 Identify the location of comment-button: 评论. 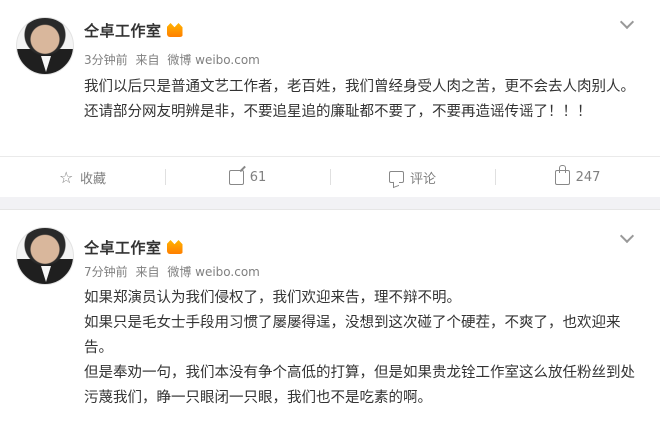
(412, 177).